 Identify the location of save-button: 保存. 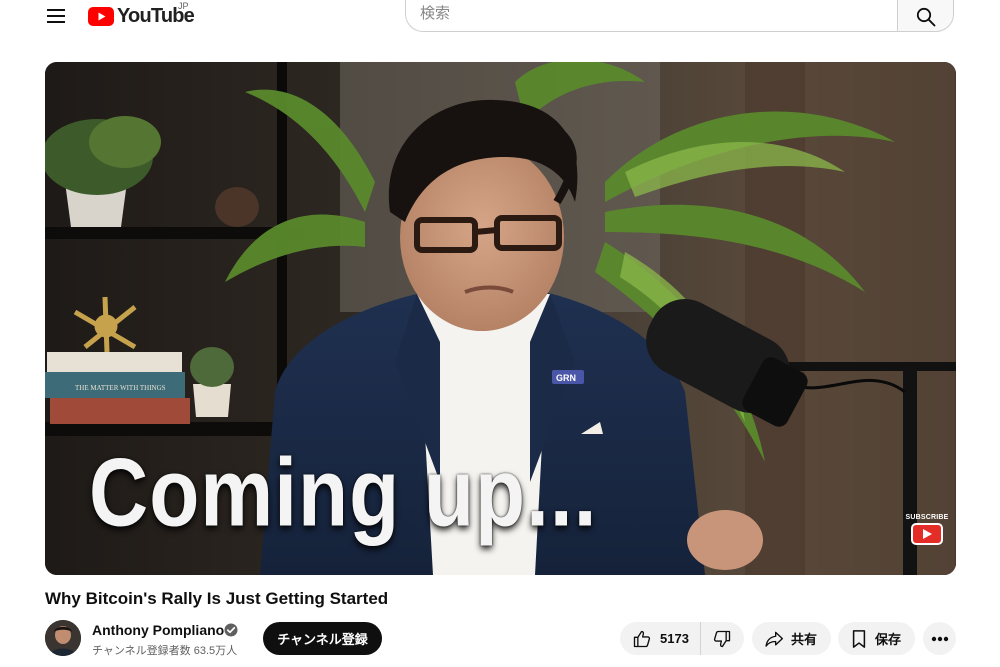
(877, 638).